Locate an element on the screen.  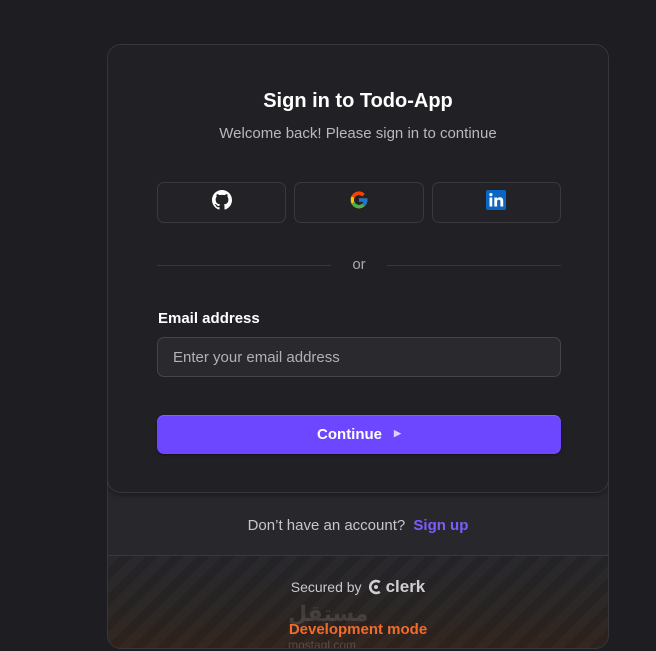
google-sign-in-button is located at coordinates (359, 202).